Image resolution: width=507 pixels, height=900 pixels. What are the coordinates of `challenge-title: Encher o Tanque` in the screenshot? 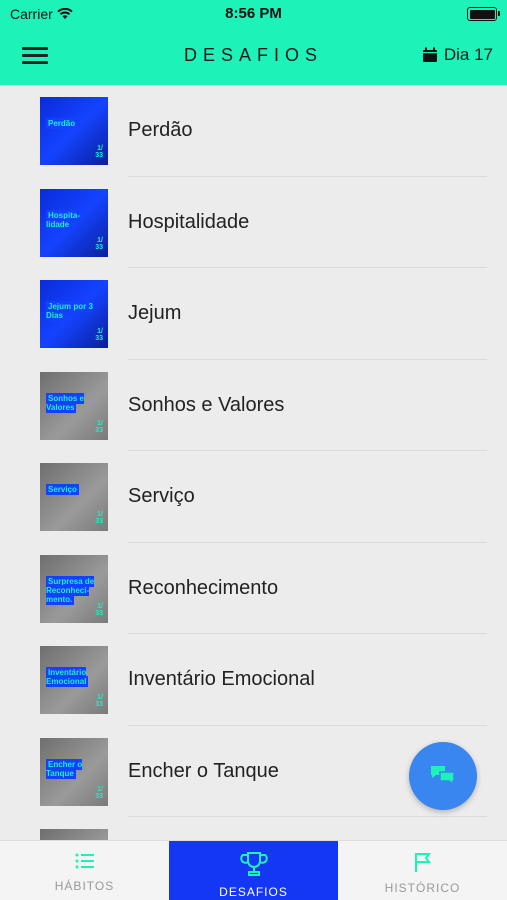 It's located at (203, 770).